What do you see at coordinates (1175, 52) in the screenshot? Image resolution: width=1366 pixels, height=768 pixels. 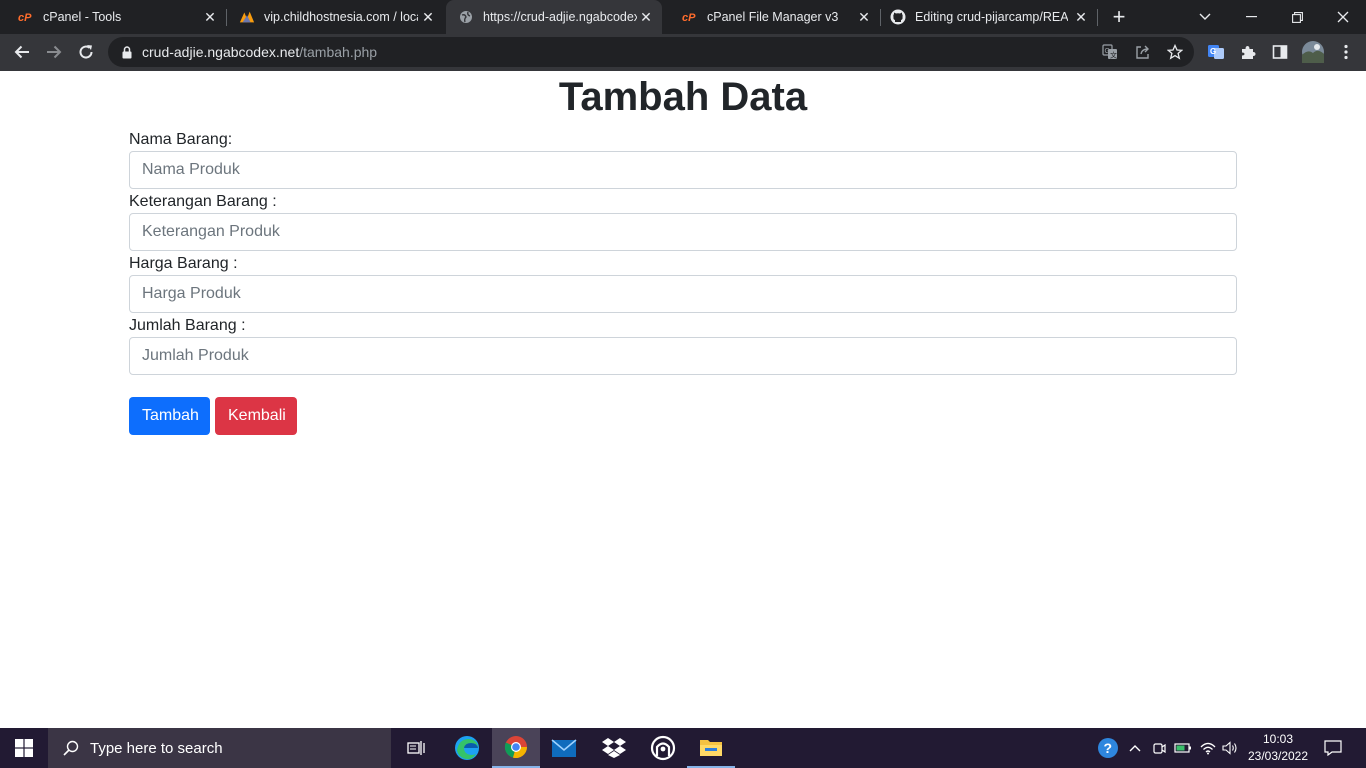 I see `bookmark-star-icon` at bounding box center [1175, 52].